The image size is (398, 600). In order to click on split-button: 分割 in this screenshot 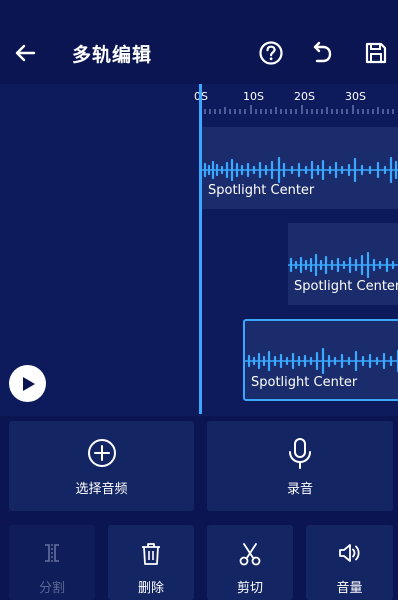, I will do `click(52, 562)`.